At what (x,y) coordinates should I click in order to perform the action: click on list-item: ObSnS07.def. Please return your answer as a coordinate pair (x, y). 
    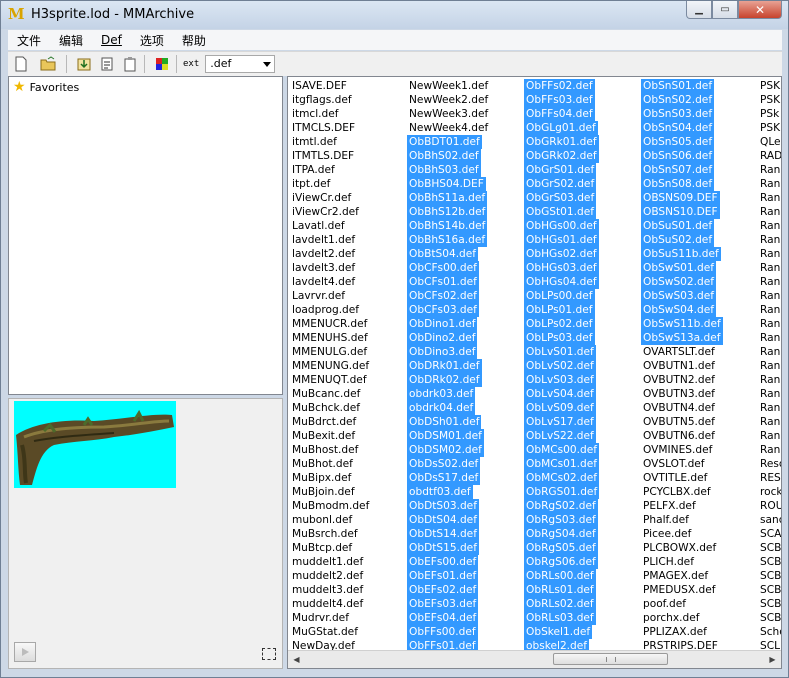
    Looking at the image, I should click on (682, 170).